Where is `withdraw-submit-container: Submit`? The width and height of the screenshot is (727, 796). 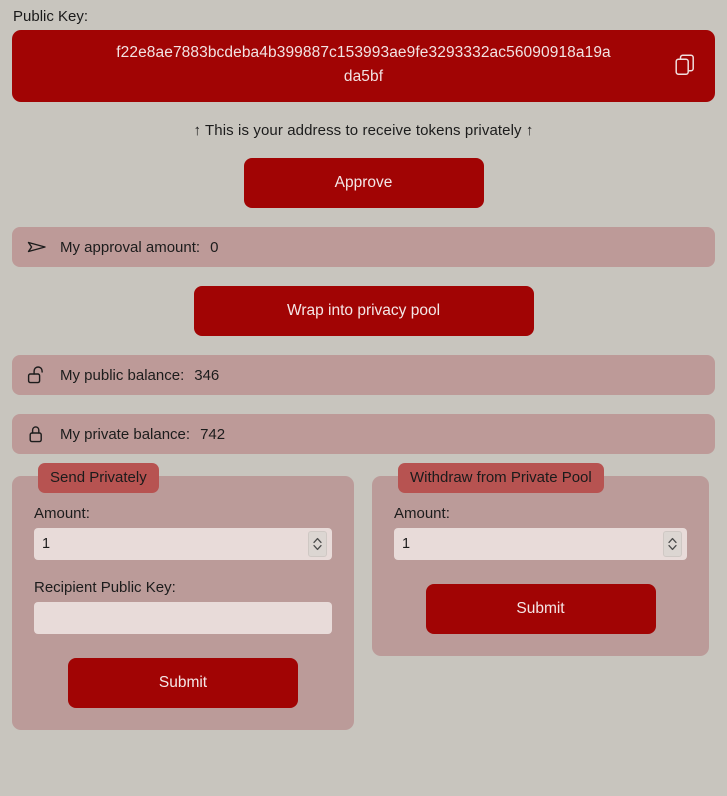
withdraw-submit-container: Submit is located at coordinates (540, 609).